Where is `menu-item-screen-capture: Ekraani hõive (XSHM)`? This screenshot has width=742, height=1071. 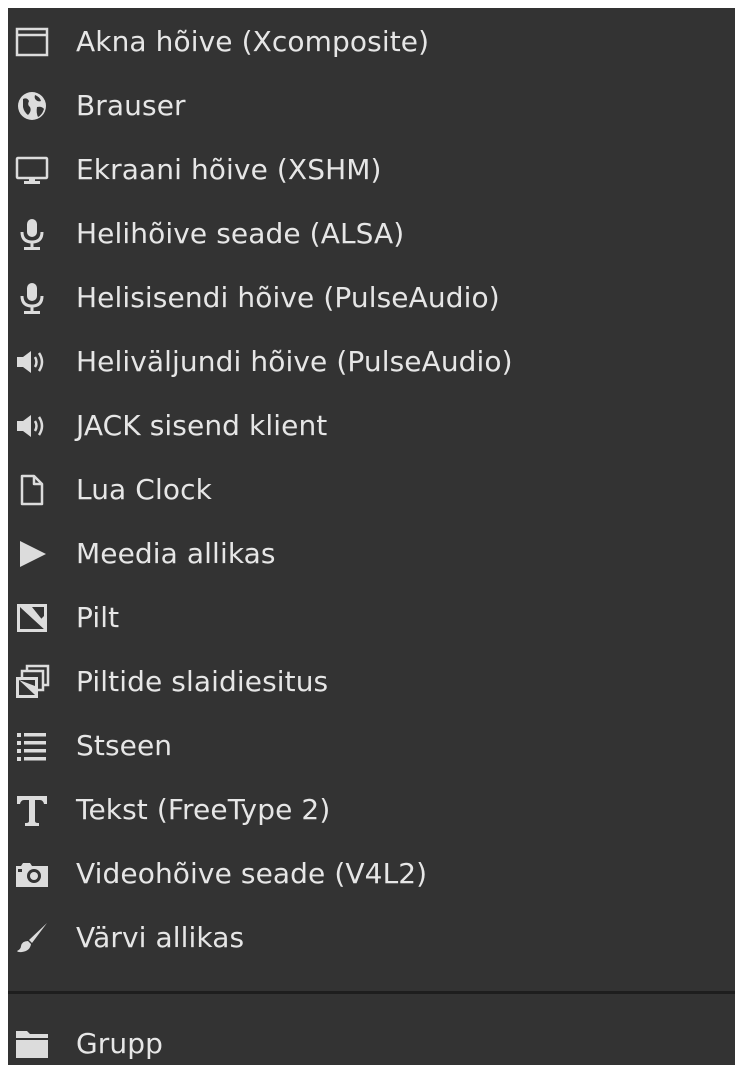
menu-item-screen-capture: Ekraani hõive (XSHM) is located at coordinates (371, 170).